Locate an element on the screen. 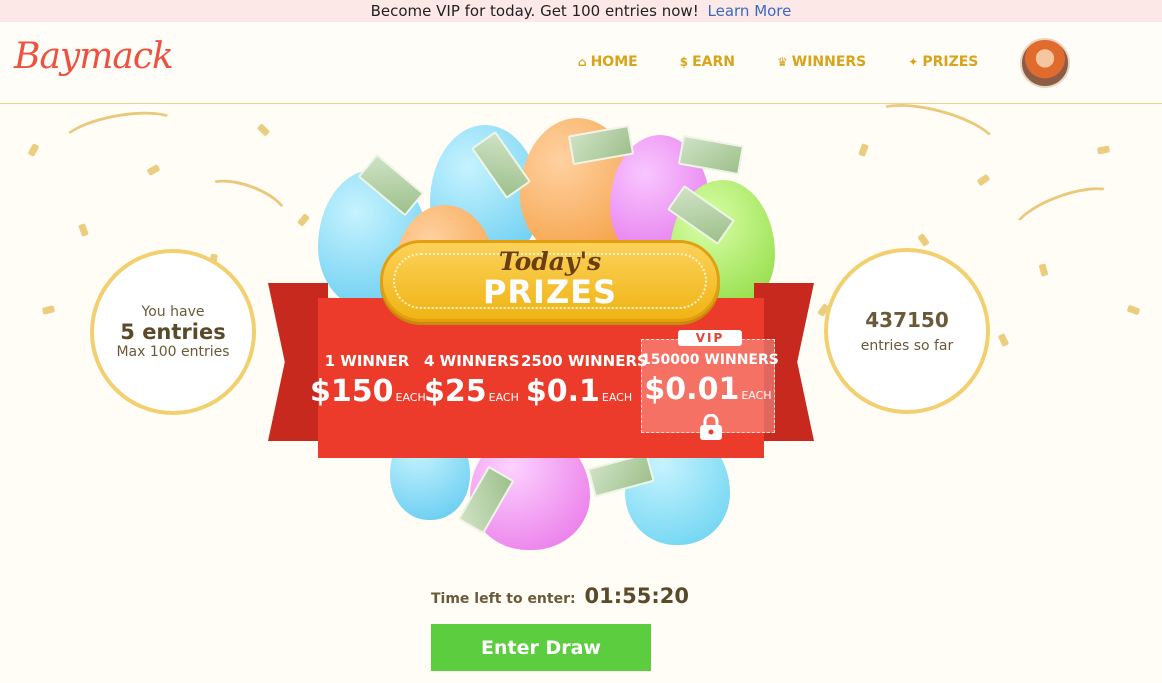 Image resolution: width=1162 pixels, height=683 pixels. nav-winners: ♛ WINNERS is located at coordinates (821, 62).